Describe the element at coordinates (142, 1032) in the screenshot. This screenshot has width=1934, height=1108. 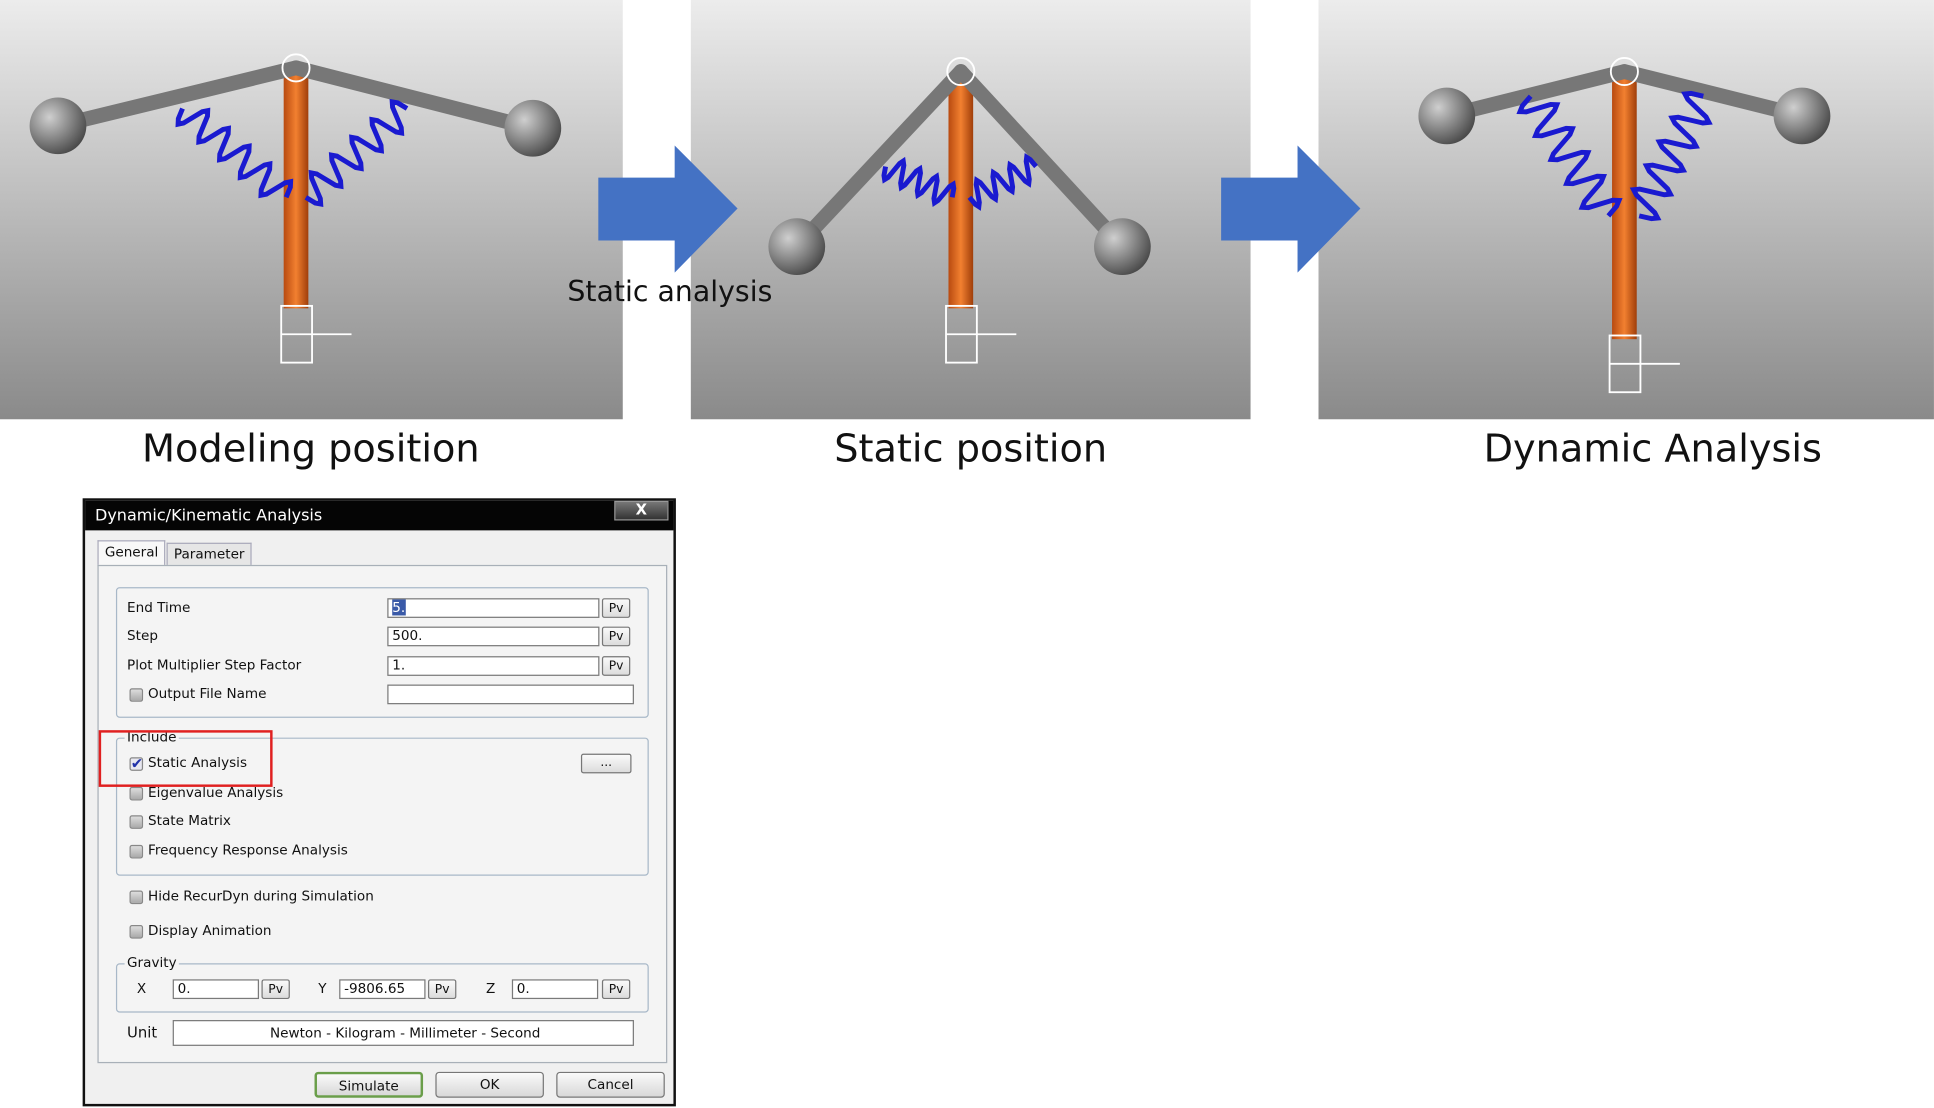
I see `unit-label: Unit` at that location.